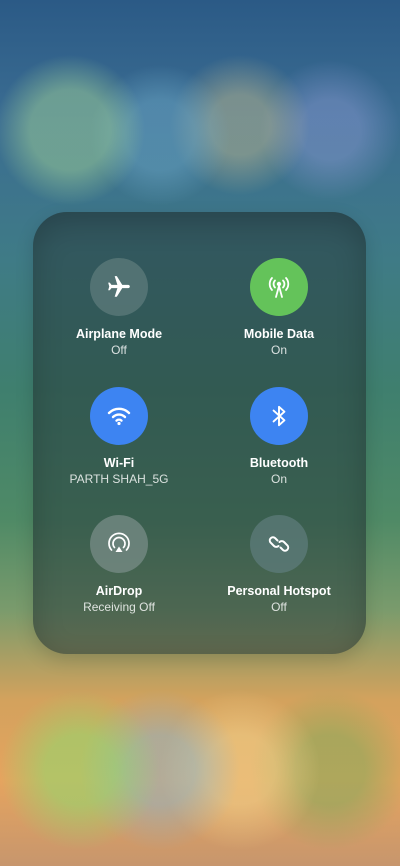  I want to click on wifi-label: Wi-Fi, so click(119, 463).